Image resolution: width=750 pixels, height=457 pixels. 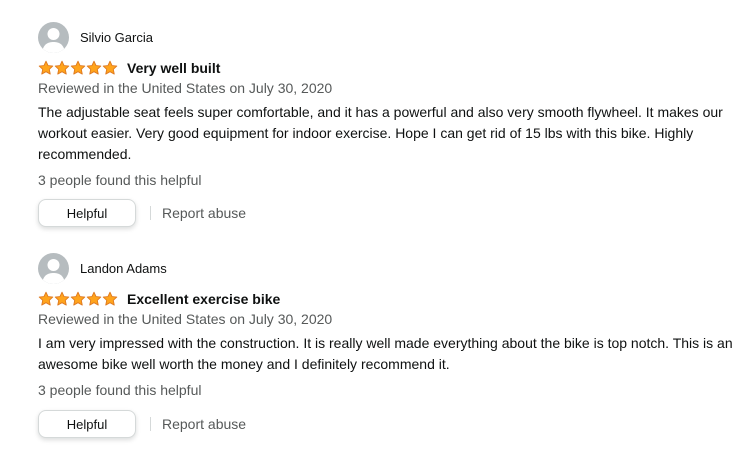 I want to click on reviewer-profile: Silvio Garcia, so click(x=95, y=37).